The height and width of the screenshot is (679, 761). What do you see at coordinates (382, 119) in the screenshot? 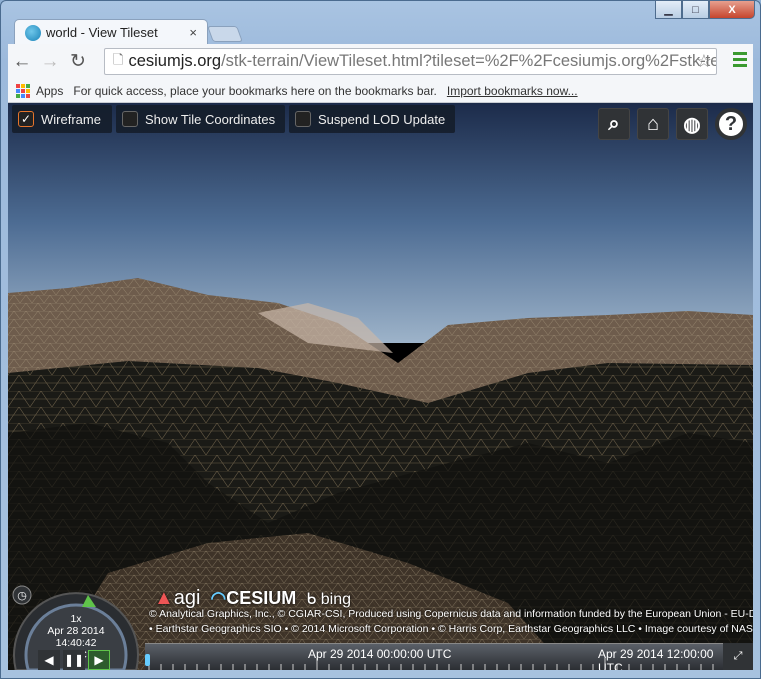
I see `suspend-lod-label: Suspend LOD Update` at bounding box center [382, 119].